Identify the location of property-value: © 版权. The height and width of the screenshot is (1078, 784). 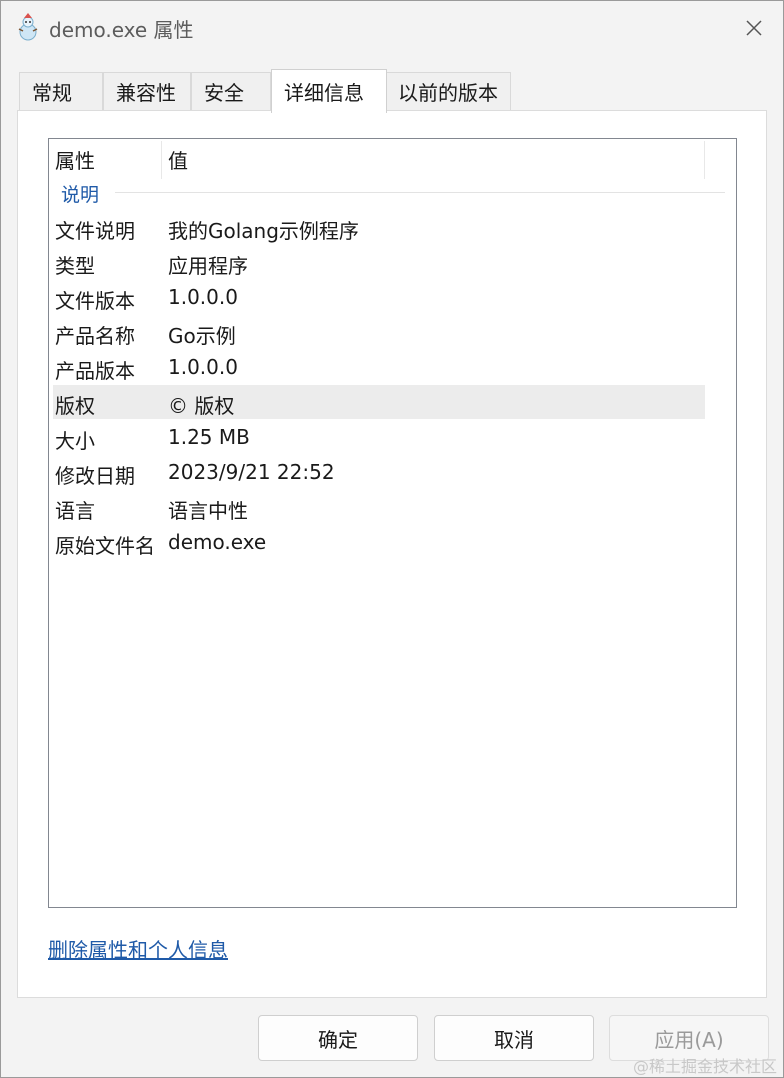
(201, 406).